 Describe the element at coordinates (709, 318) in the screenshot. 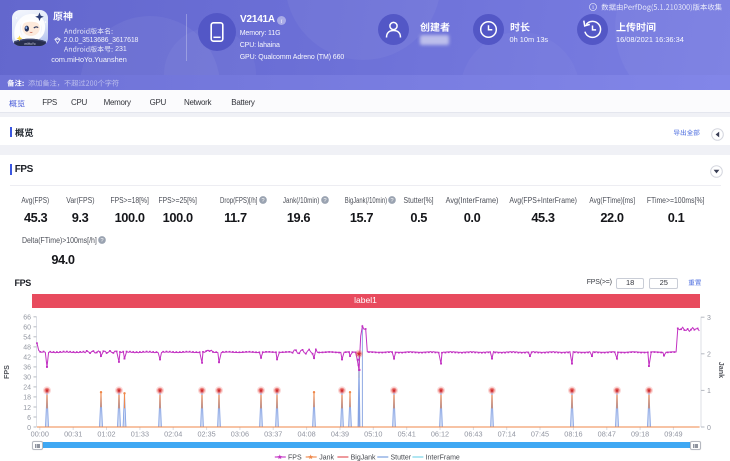

I see `svg-text: 3` at that location.